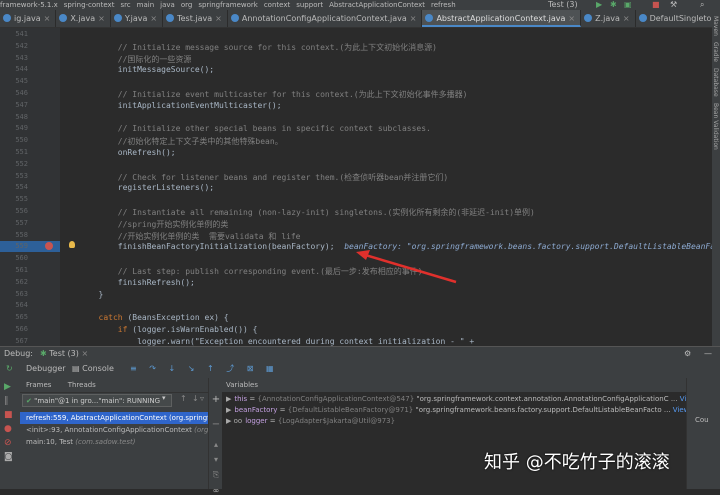 The height and width of the screenshot is (495, 720). What do you see at coordinates (118, 152) in the screenshot?
I see `code-line: onRefresh();` at bounding box center [118, 152].